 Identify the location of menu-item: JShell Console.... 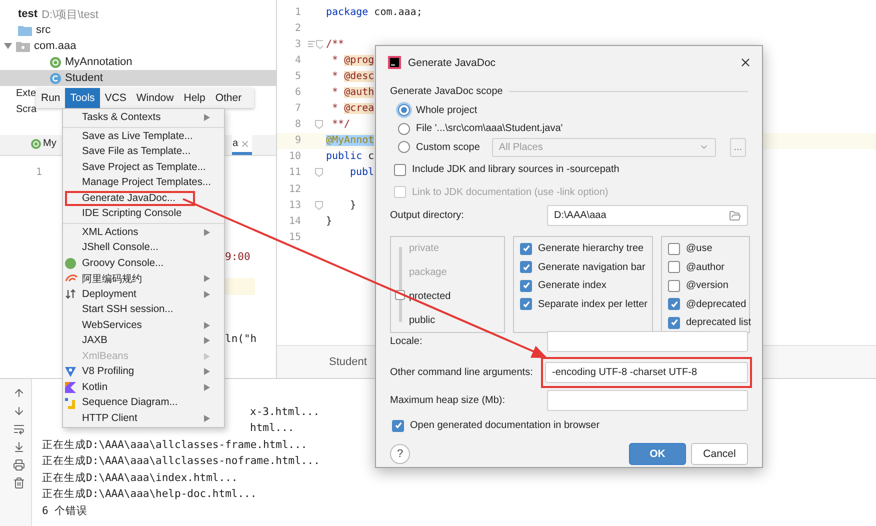
(143, 248).